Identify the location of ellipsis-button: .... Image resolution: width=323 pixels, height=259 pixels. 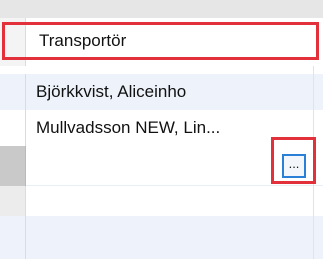
(294, 166).